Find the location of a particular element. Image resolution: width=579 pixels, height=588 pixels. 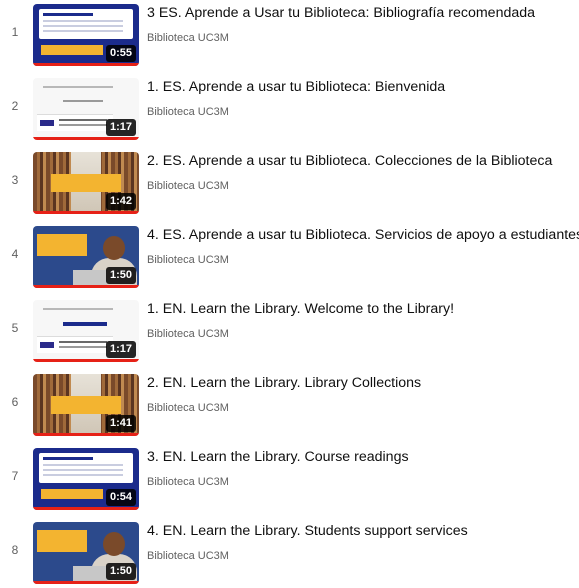

duration-badge: 0:55 is located at coordinates (120, 53).